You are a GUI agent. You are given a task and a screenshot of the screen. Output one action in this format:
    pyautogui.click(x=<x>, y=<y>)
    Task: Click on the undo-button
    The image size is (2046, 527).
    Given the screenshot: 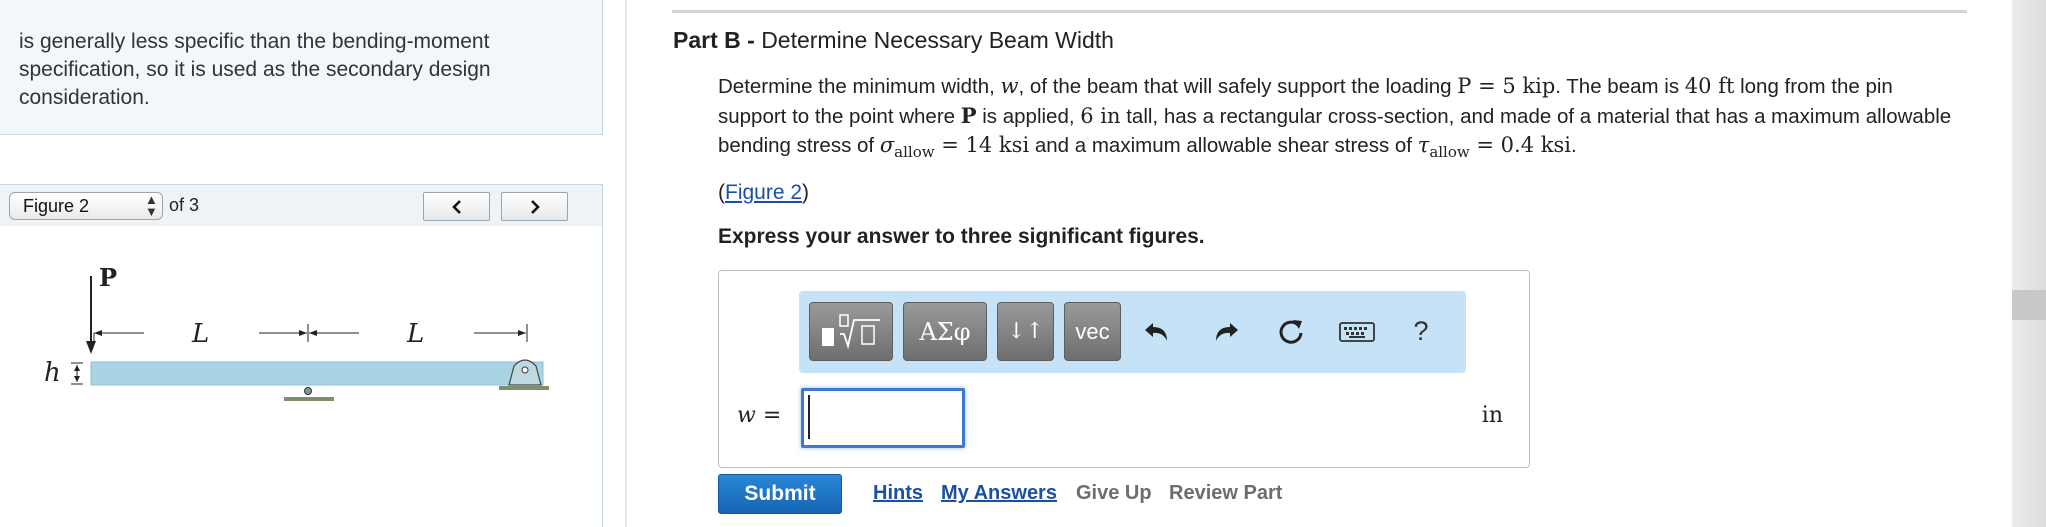 What is the action you would take?
    pyautogui.click(x=1158, y=331)
    